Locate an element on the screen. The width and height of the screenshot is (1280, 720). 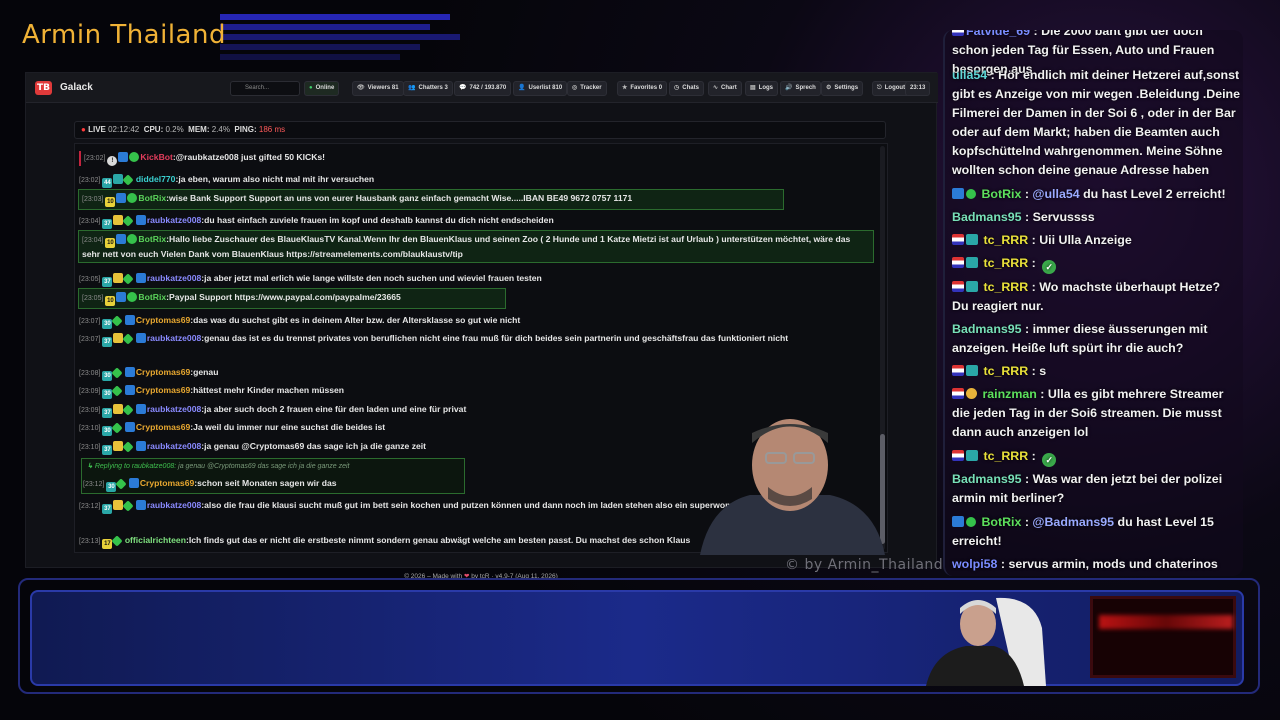
logout-icon: ⎋ is located at coordinates (879, 88).